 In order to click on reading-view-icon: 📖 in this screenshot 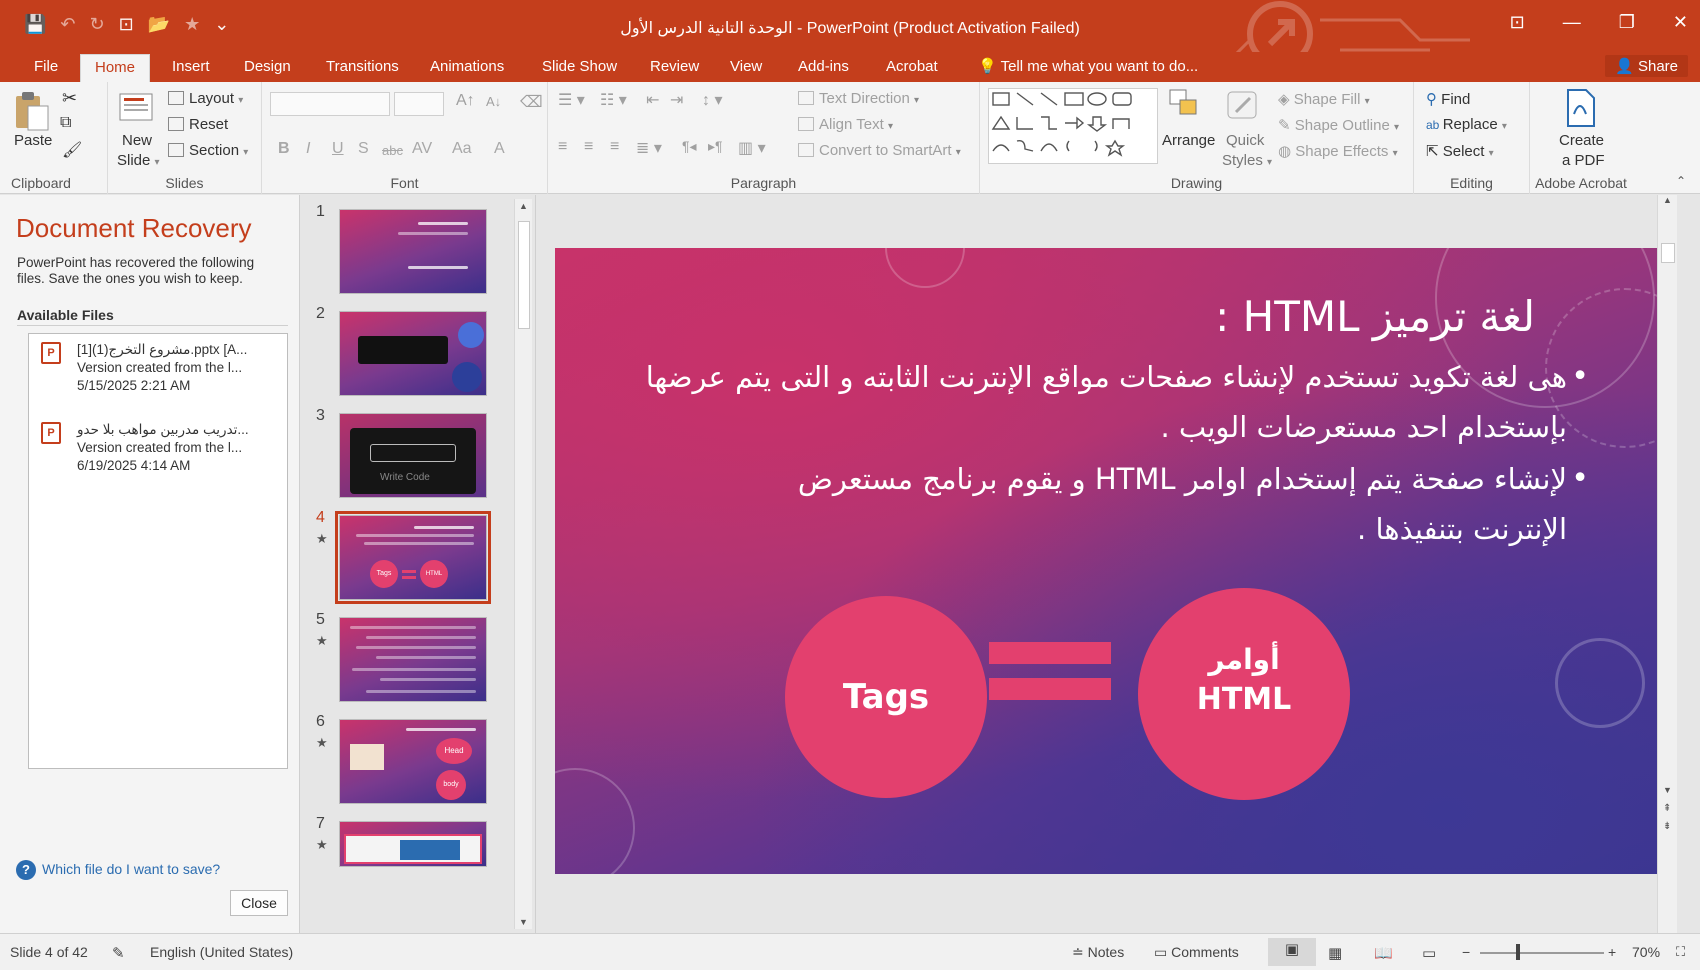, I will do `click(1383, 953)`.